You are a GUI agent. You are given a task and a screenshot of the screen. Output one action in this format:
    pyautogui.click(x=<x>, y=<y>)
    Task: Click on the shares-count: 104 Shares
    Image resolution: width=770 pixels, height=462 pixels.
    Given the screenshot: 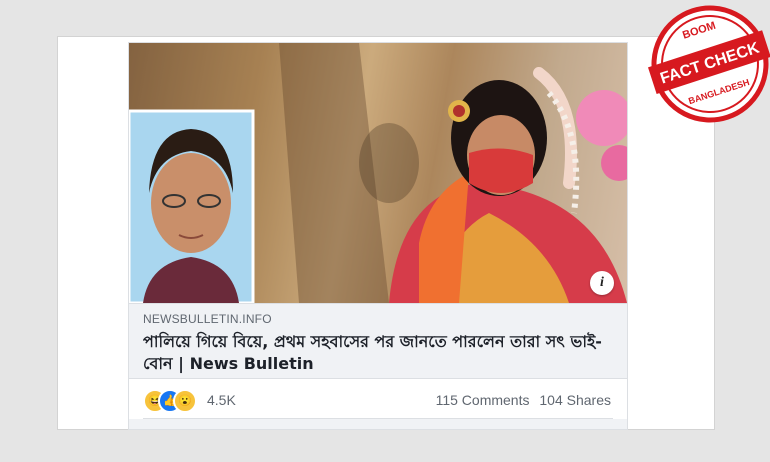 What is the action you would take?
    pyautogui.click(x=575, y=400)
    